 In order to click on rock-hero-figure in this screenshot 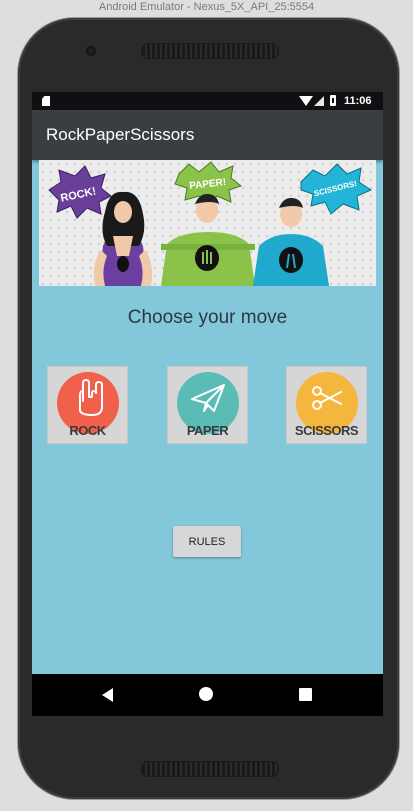, I will do `click(123, 238)`.